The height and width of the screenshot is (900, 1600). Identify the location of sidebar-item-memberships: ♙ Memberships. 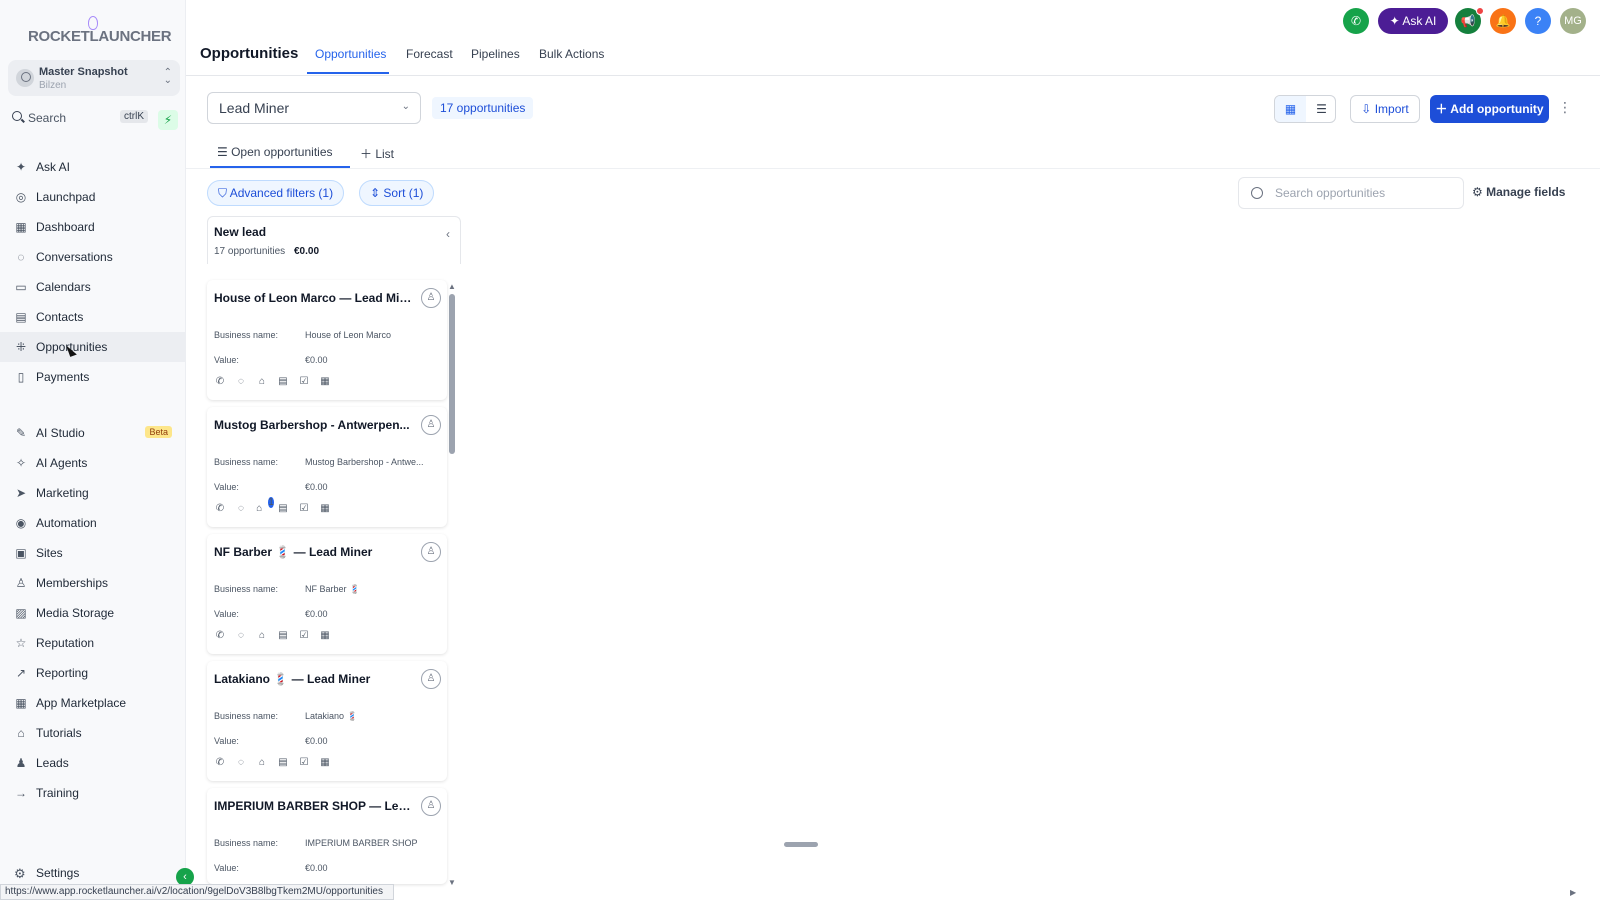
(93, 583).